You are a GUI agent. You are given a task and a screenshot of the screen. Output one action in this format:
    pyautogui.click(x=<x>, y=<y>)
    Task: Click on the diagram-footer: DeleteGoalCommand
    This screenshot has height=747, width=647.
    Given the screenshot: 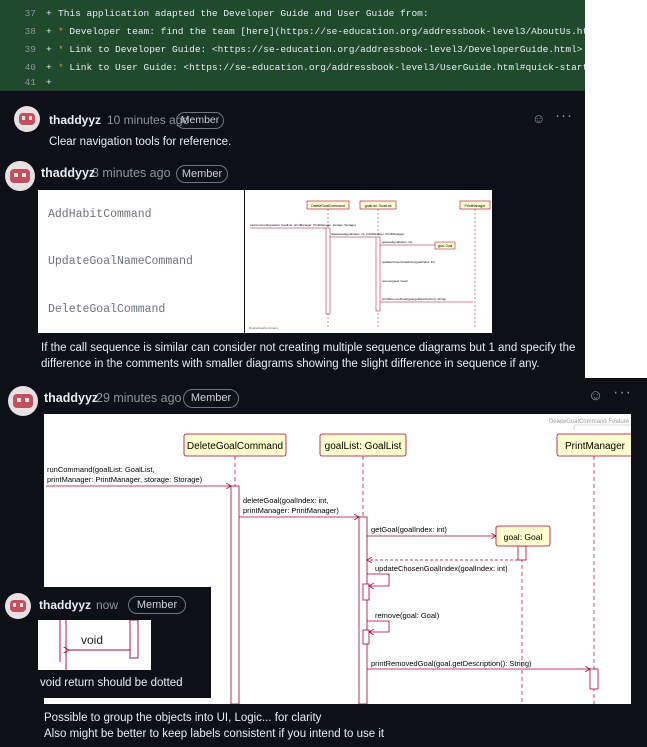 What is the action you would take?
    pyautogui.click(x=263, y=328)
    